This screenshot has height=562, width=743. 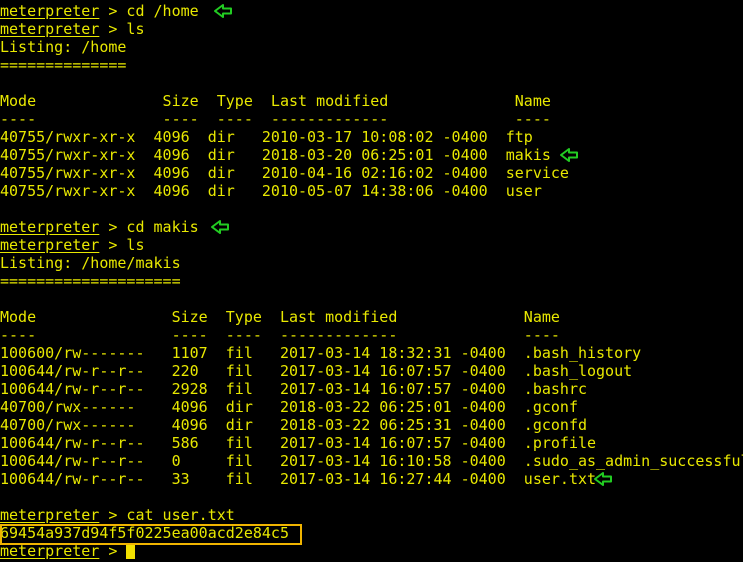 I want to click on command-text: >, so click(x=113, y=551).